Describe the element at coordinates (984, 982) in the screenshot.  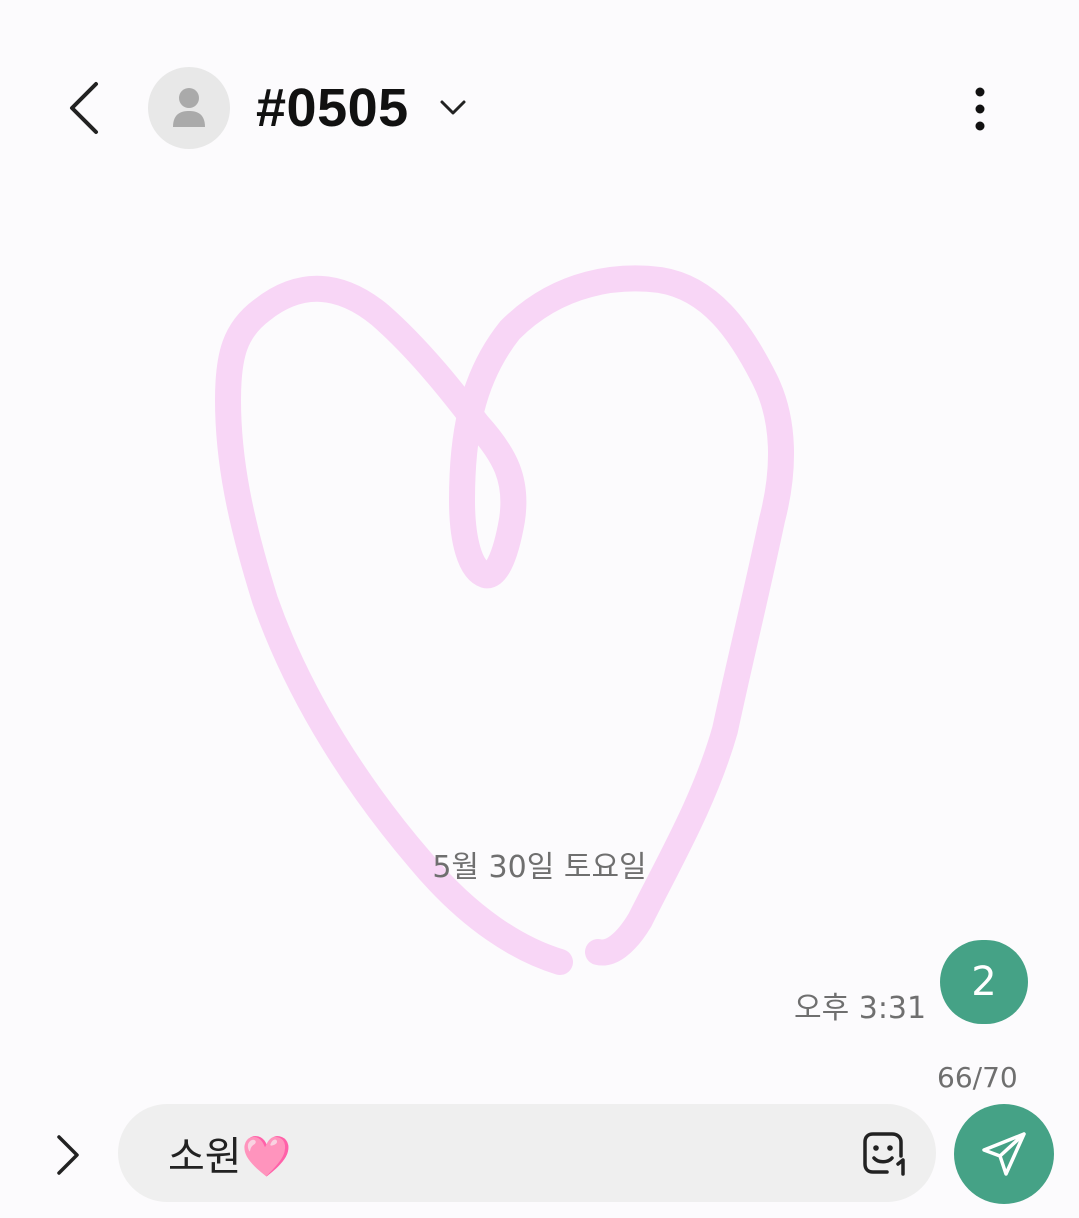
I see `unread-badge: 2` at that location.